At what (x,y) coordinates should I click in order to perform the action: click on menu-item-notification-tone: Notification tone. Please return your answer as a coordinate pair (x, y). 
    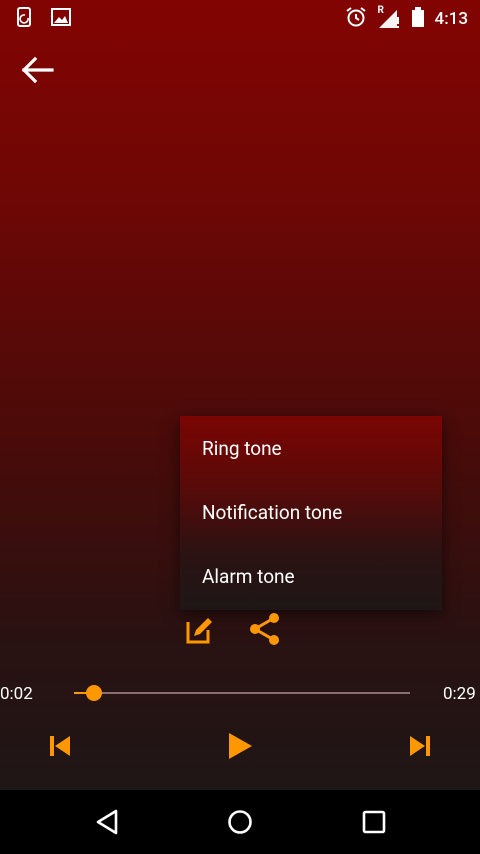
    Looking at the image, I should click on (272, 513).